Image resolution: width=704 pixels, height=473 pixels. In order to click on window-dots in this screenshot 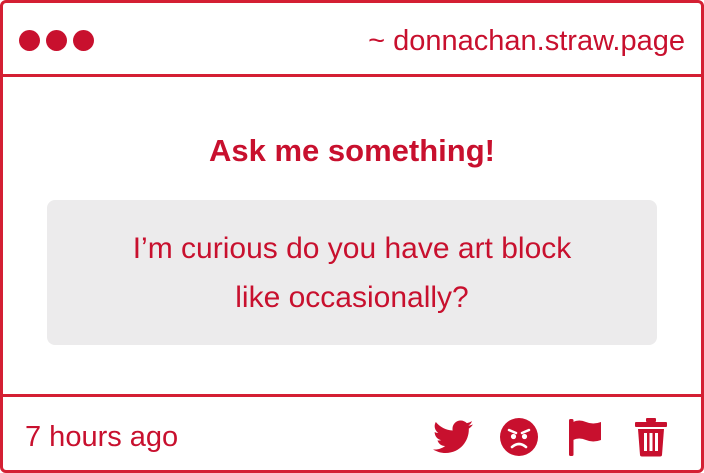, I will do `click(56, 40)`.